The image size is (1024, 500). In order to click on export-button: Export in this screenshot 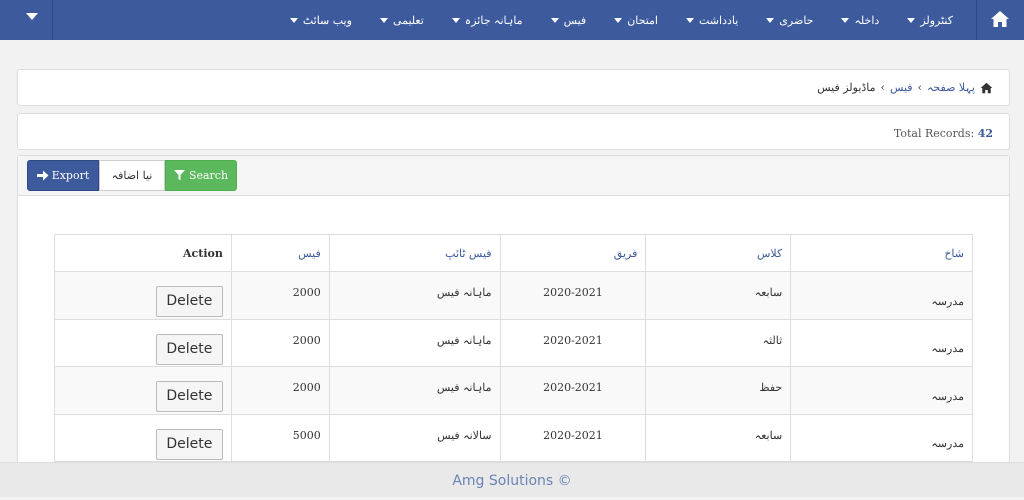, I will do `click(63, 175)`.